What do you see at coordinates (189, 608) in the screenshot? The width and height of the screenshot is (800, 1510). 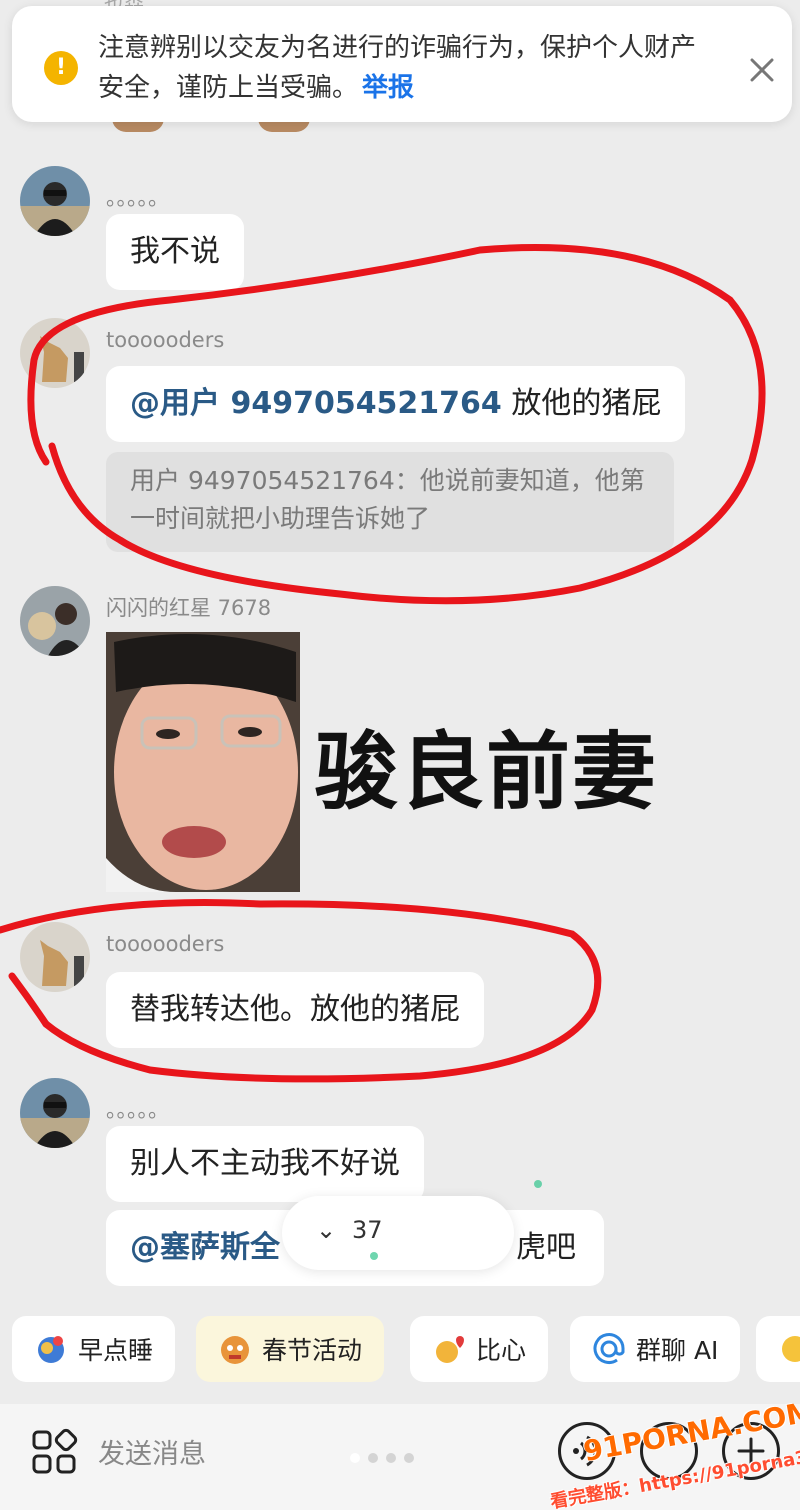 I see `sender-name: 闪闪的红星 7678` at bounding box center [189, 608].